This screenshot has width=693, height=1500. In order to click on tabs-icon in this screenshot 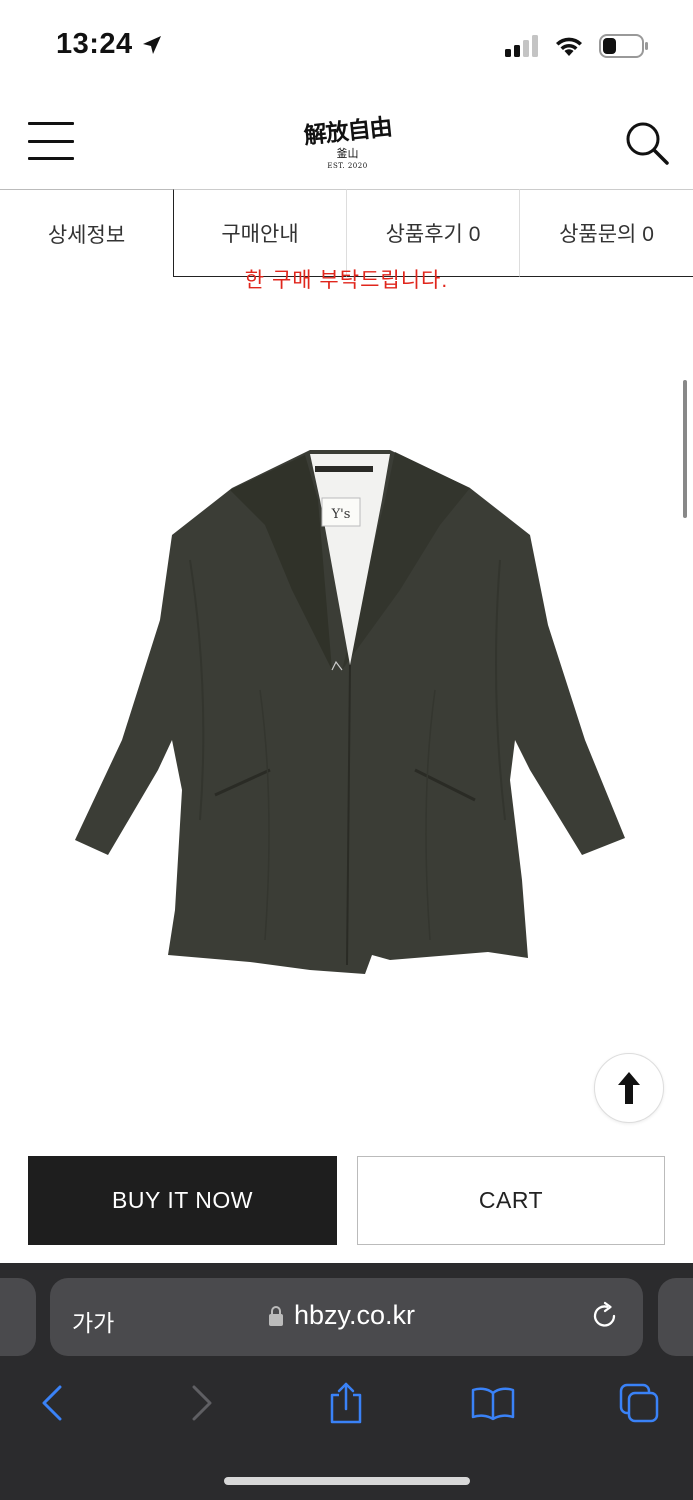, I will do `click(639, 1403)`.